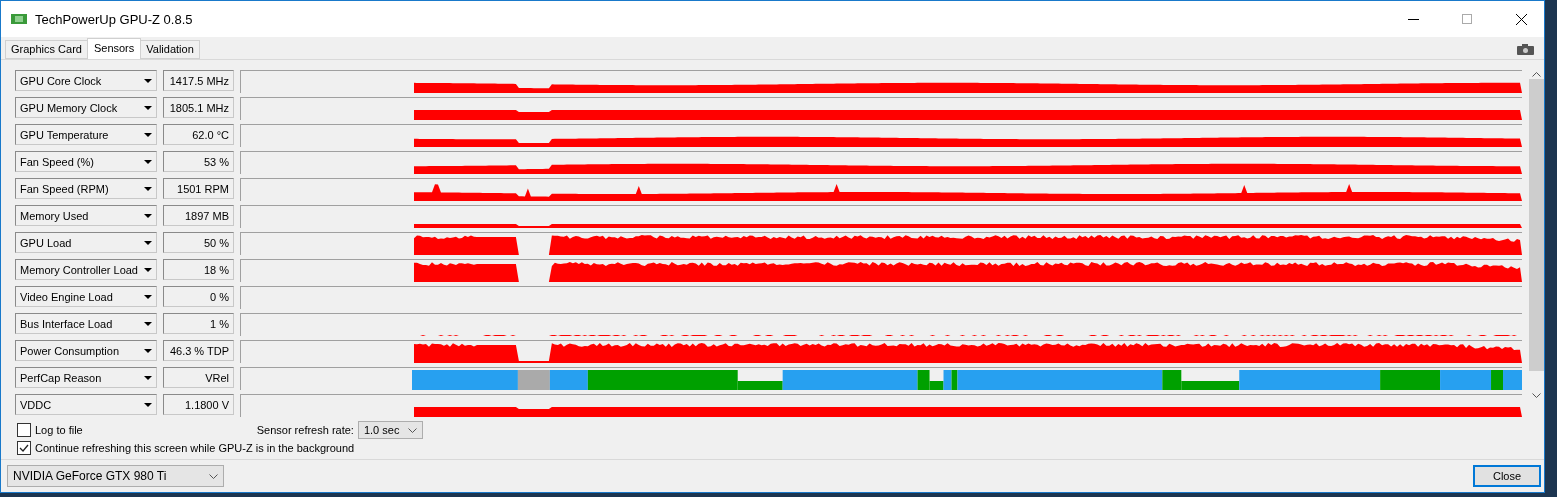 The width and height of the screenshot is (1557, 497). What do you see at coordinates (46, 49) in the screenshot?
I see `tab: Graphics Card` at bounding box center [46, 49].